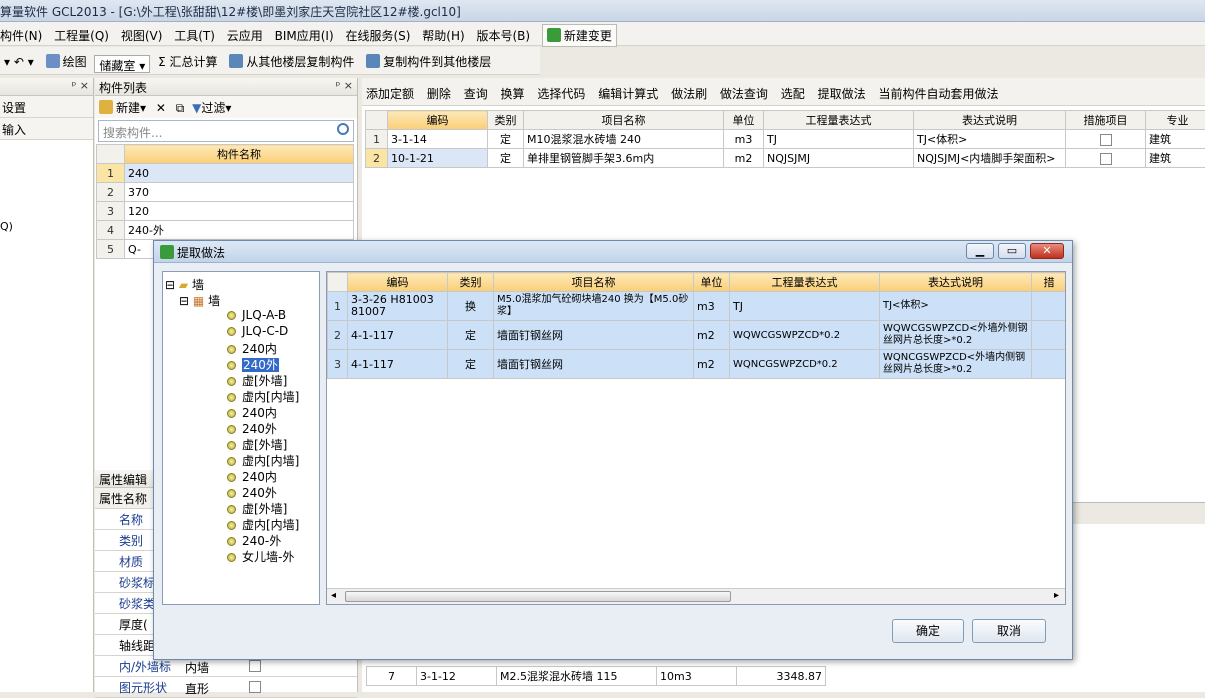  I want to click on major-cell: 建筑, so click(1175, 139).